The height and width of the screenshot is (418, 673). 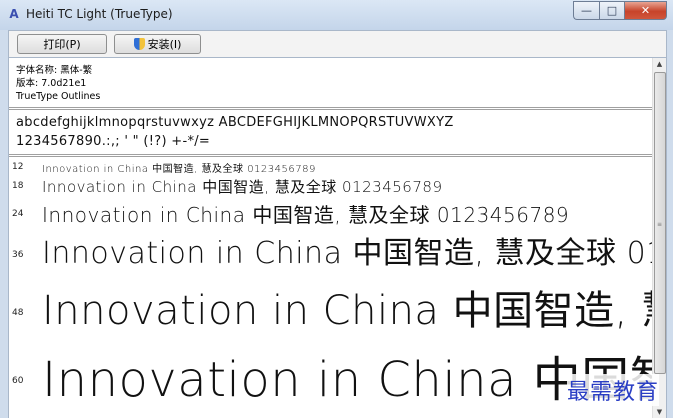 What do you see at coordinates (139, 44) in the screenshot?
I see `uac-shield-icon` at bounding box center [139, 44].